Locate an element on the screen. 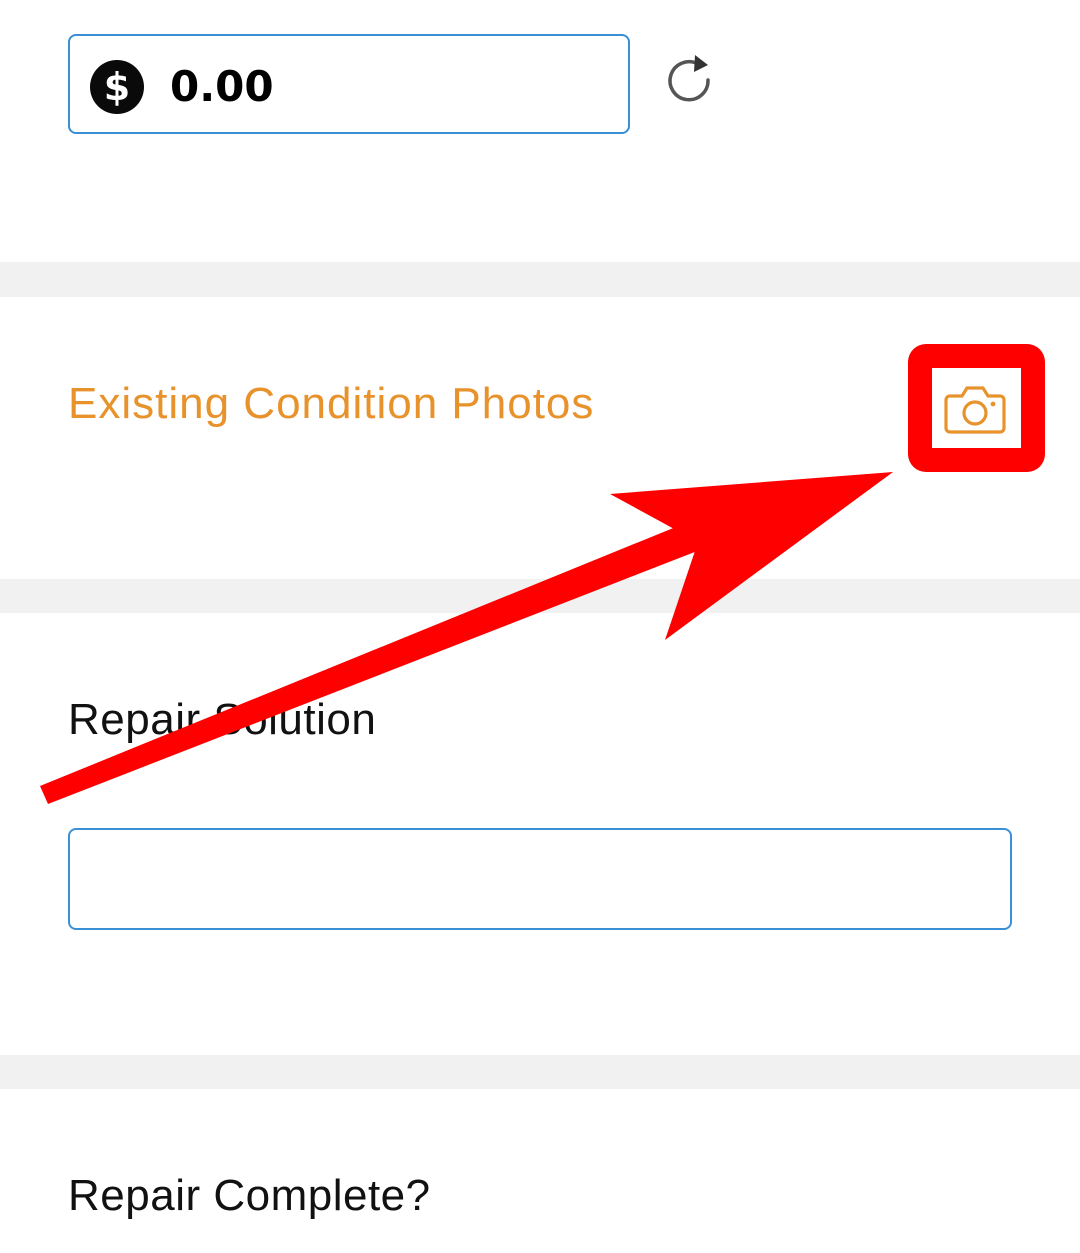 Image resolution: width=1080 pixels, height=1253 pixels. camera-highlight-box is located at coordinates (976, 408).